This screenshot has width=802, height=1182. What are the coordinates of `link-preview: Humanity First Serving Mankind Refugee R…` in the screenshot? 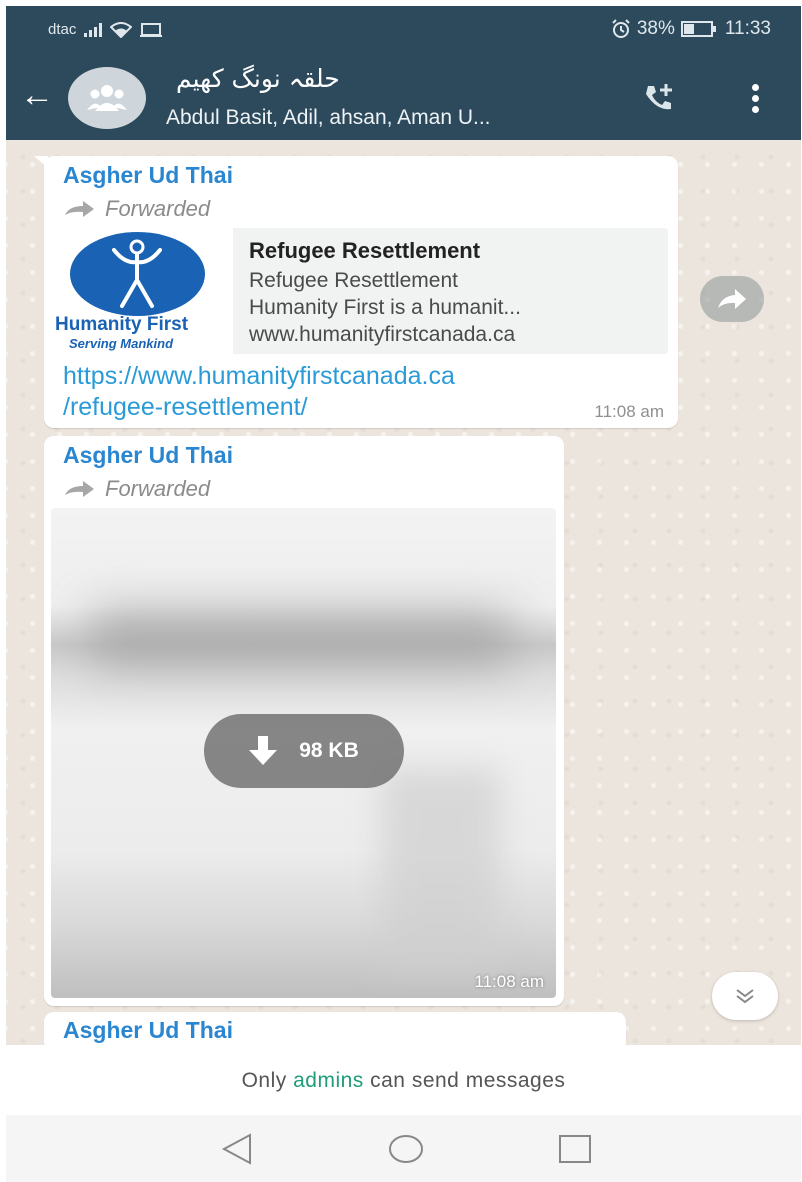 It's located at (360, 291).